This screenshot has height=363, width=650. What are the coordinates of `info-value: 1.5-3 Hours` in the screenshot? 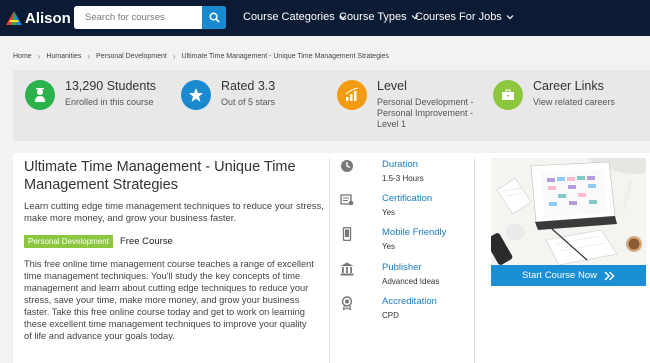 It's located at (403, 178).